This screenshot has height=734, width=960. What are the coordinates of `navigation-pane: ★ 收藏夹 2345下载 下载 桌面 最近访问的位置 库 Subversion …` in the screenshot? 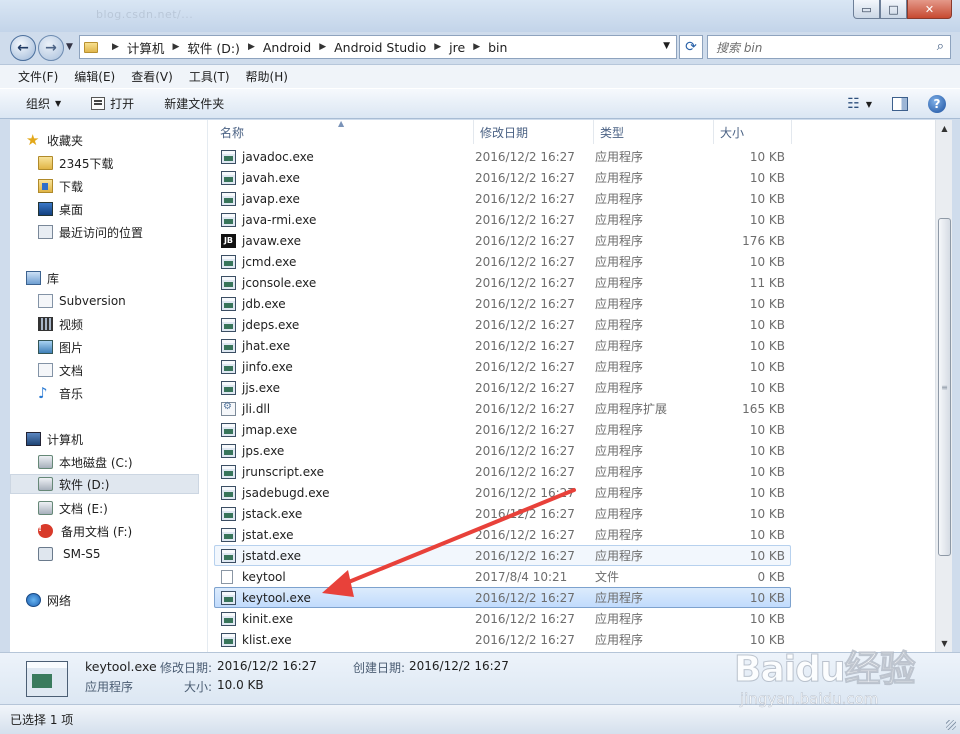 It's located at (108, 386).